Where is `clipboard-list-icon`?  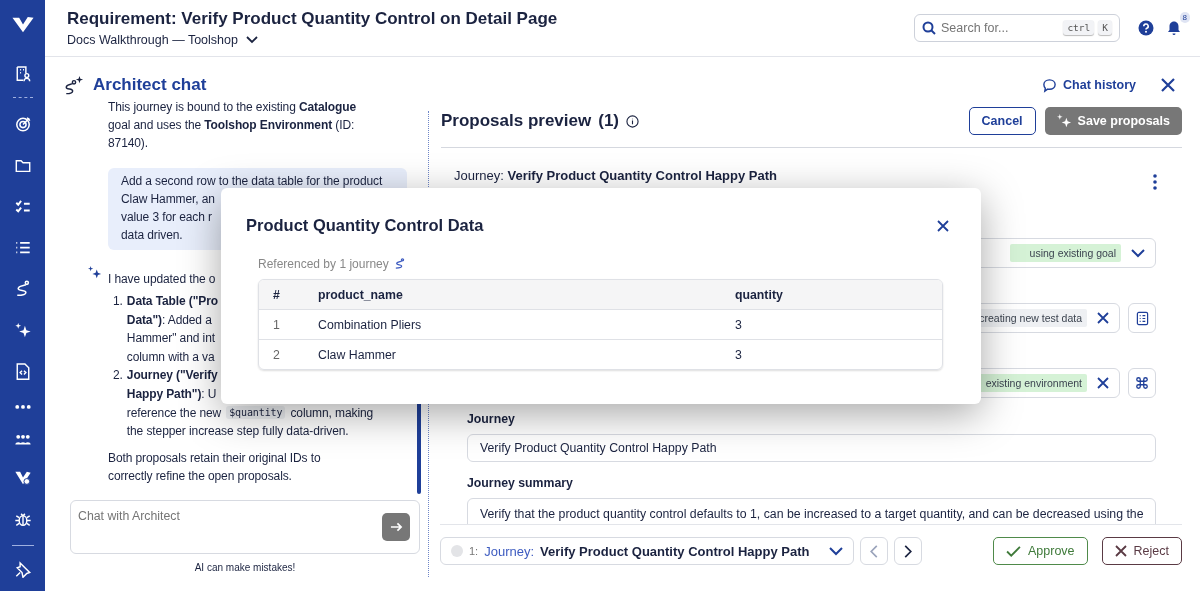 clipboard-list-icon is located at coordinates (1142, 318).